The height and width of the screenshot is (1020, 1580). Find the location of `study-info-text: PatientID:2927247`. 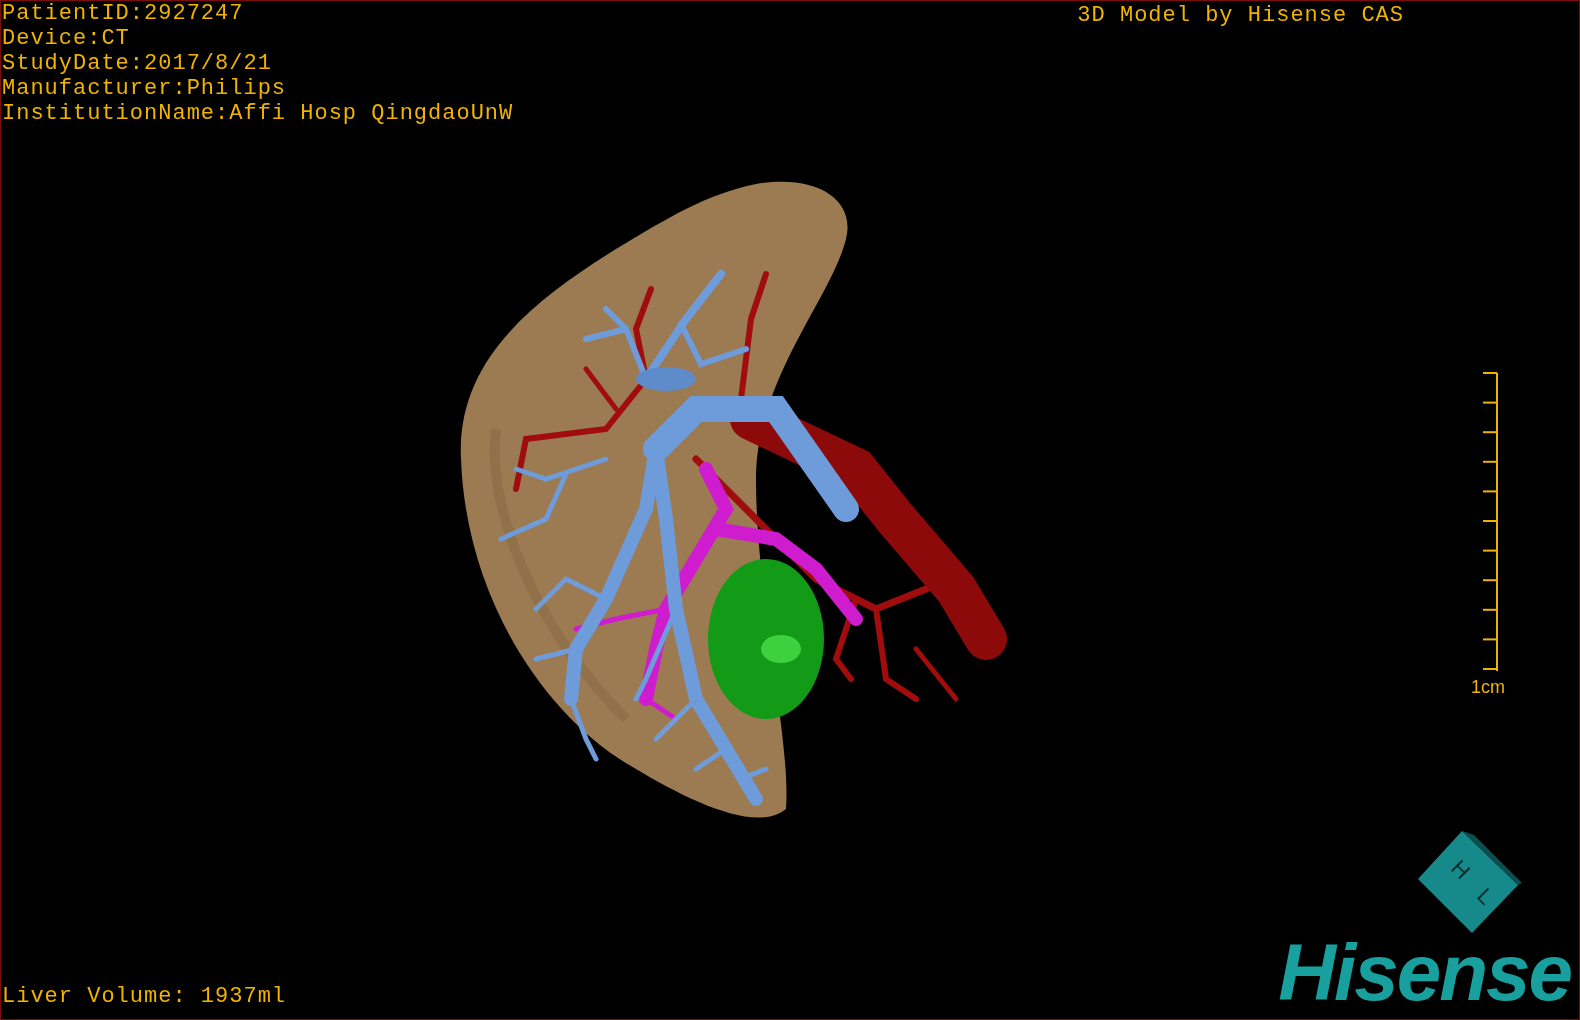

study-info-text: PatientID:2927247 is located at coordinates (123, 13).